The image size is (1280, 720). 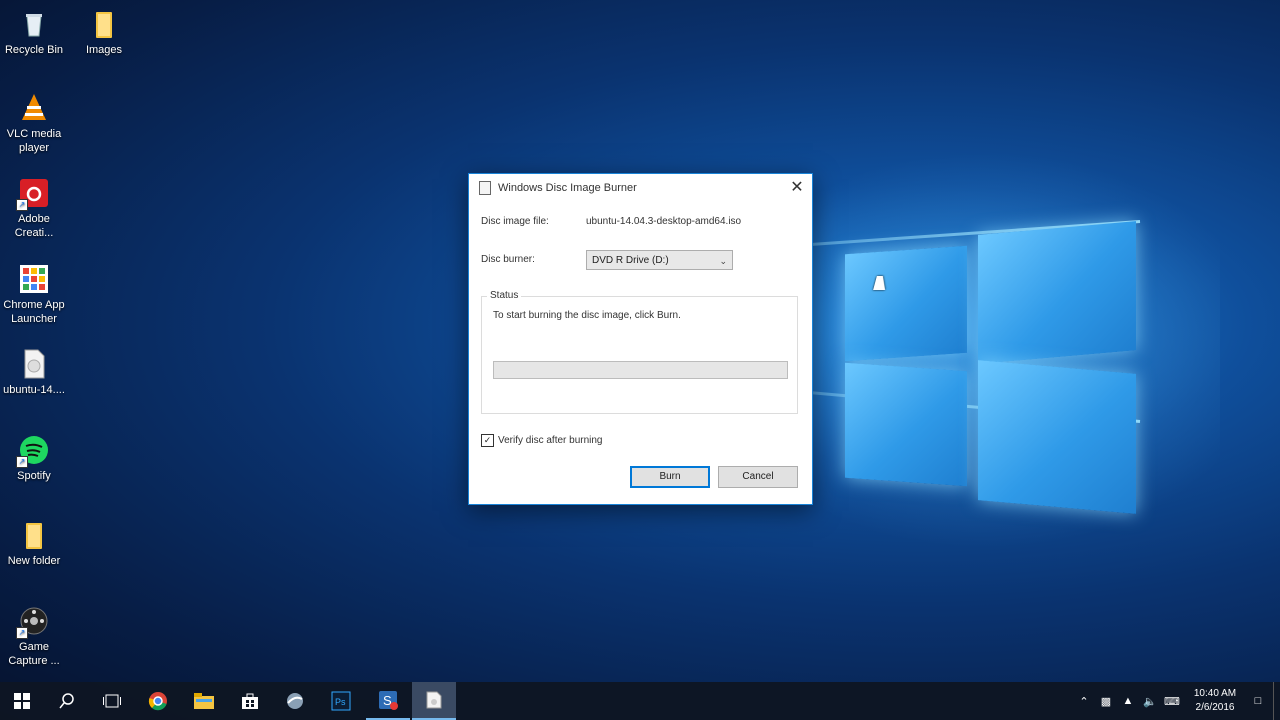 I want to click on task-view-icon, so click(x=112, y=701).